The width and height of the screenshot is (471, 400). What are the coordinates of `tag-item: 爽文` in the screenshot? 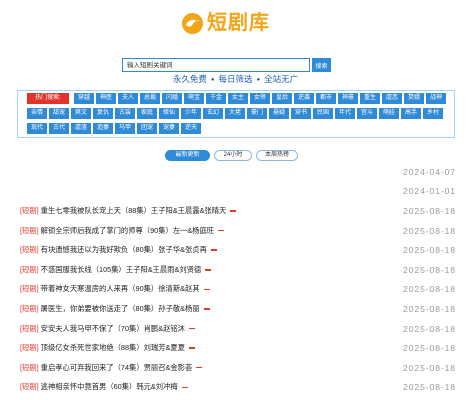 It's located at (81, 113).